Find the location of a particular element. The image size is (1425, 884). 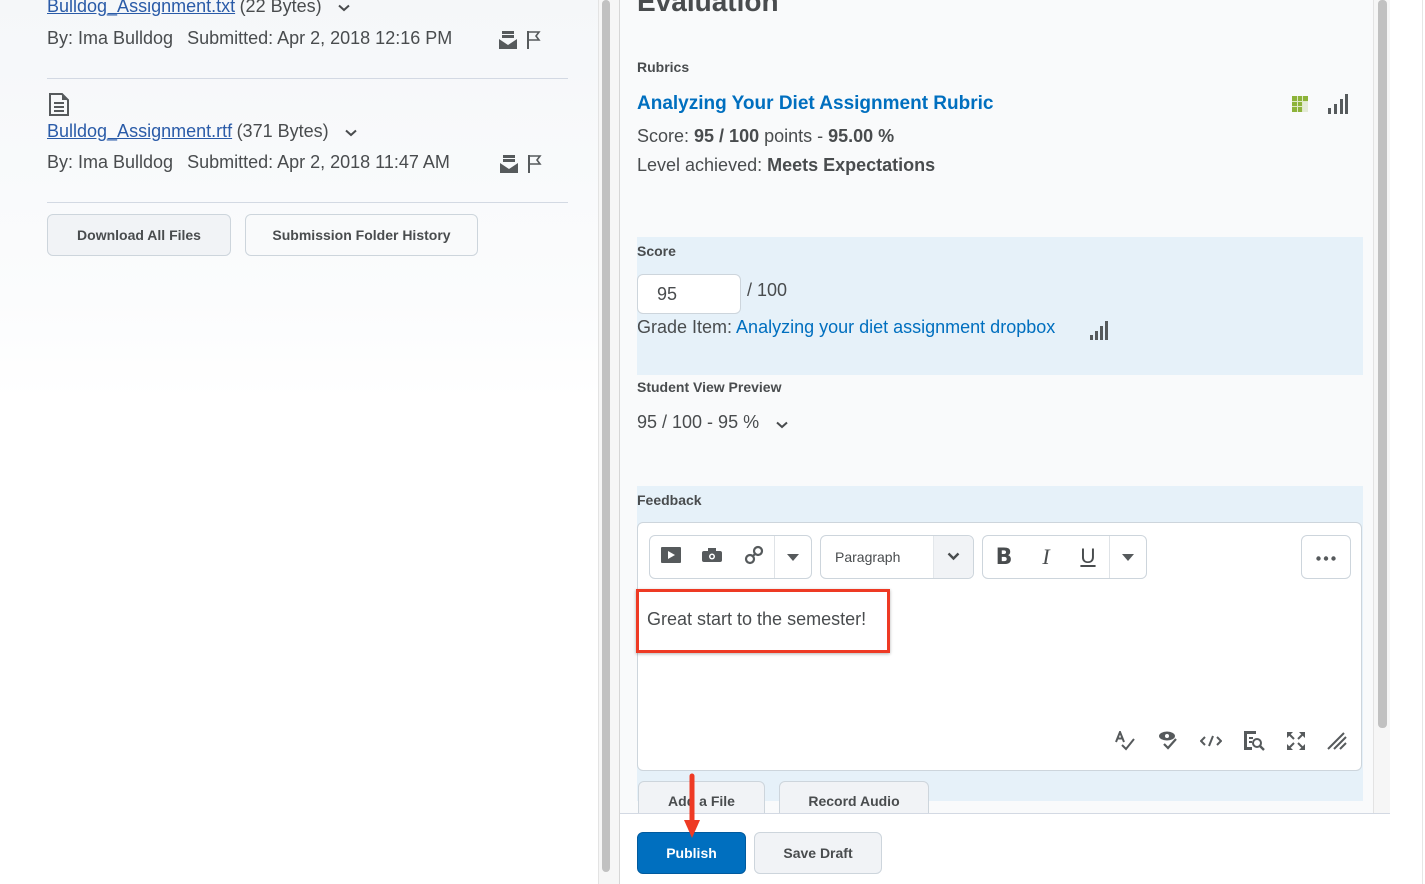

rubric-score: Score: 95 / 100 points - 95.00 % is located at coordinates (765, 136).